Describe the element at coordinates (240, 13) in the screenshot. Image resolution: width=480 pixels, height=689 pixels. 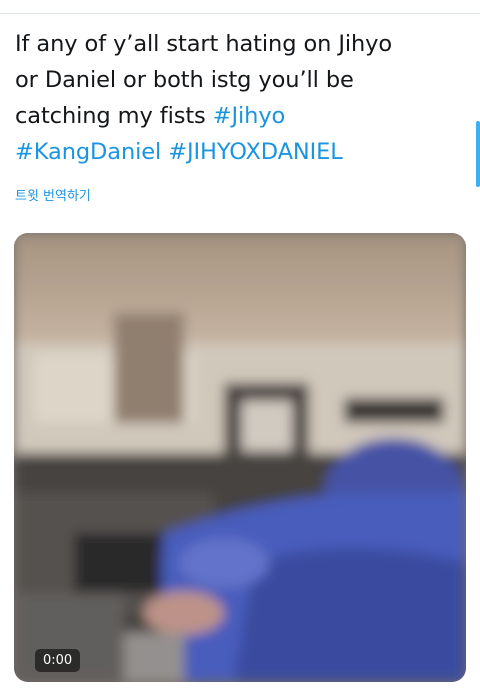
I see `top-divider` at that location.